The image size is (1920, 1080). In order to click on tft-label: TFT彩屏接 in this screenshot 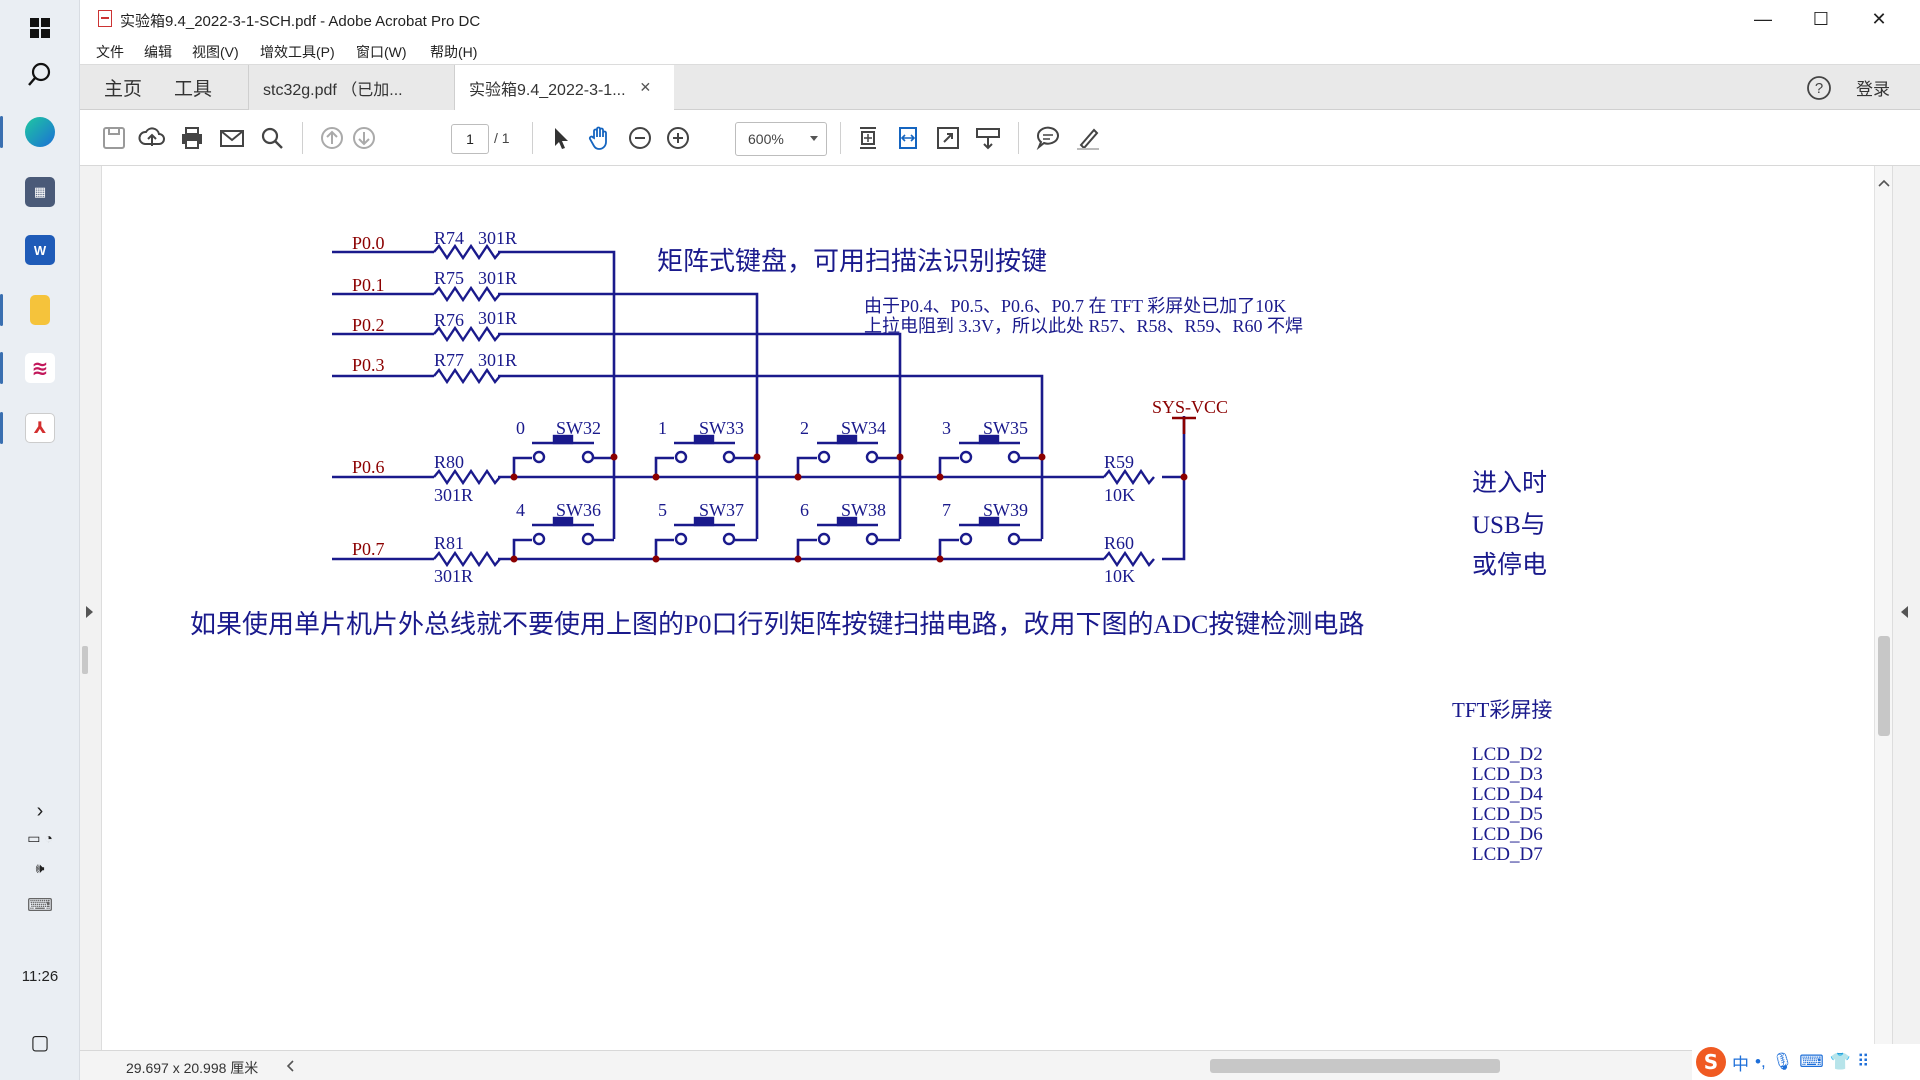, I will do `click(1502, 710)`.